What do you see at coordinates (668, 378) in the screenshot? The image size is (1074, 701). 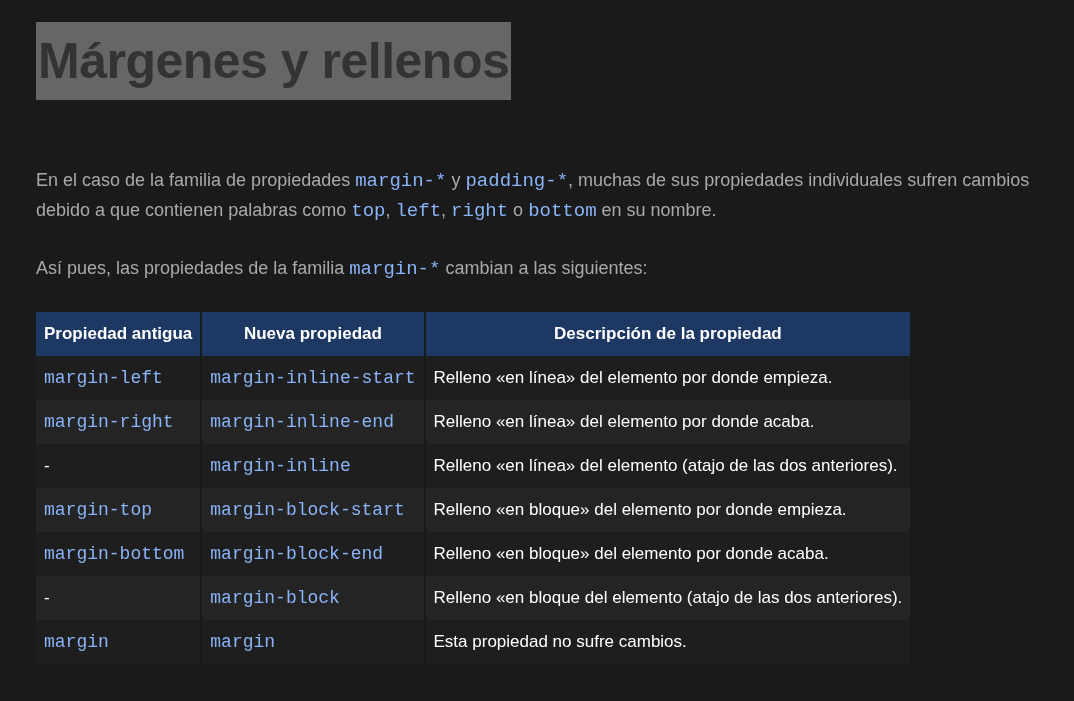 I see `table-cell: Relleno «en línea» del elemento por donde empieza.` at bounding box center [668, 378].